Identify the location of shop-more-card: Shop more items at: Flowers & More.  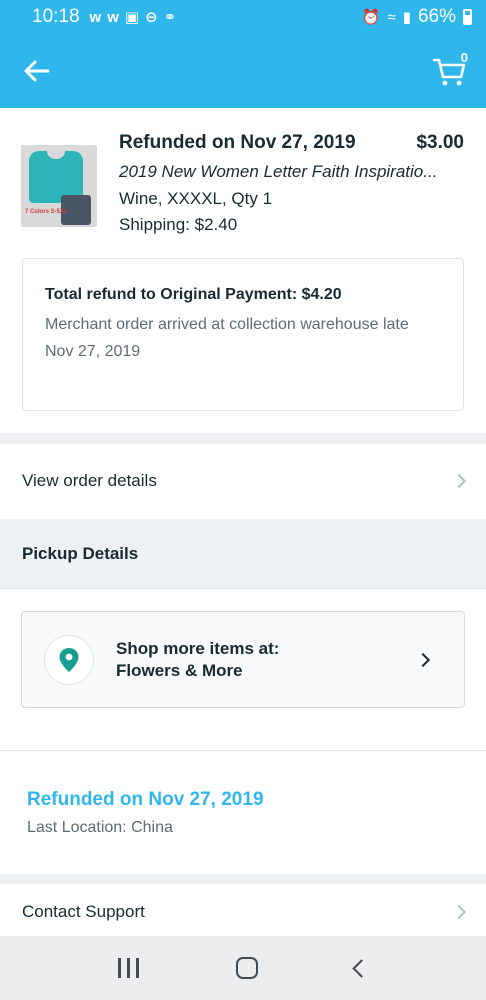
(243, 659).